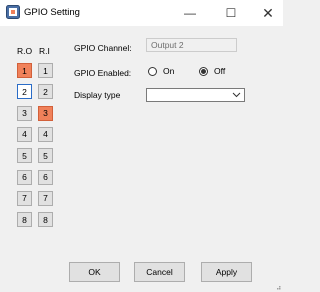 This screenshot has height=292, width=320. Describe the element at coordinates (45, 177) in the screenshot. I see `ri-pin-6: 6` at that location.